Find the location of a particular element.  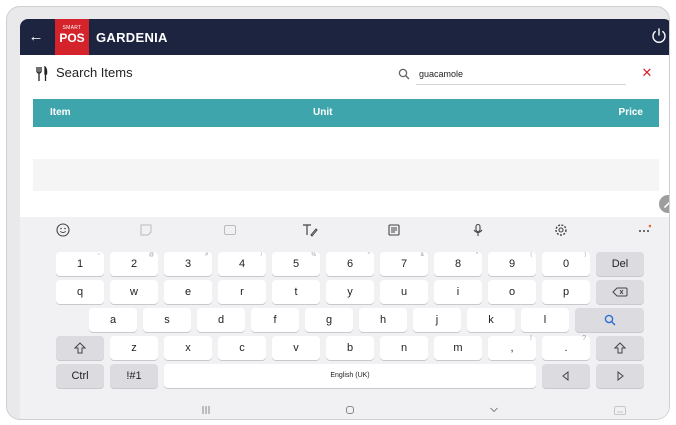

power-icon is located at coordinates (659, 36).